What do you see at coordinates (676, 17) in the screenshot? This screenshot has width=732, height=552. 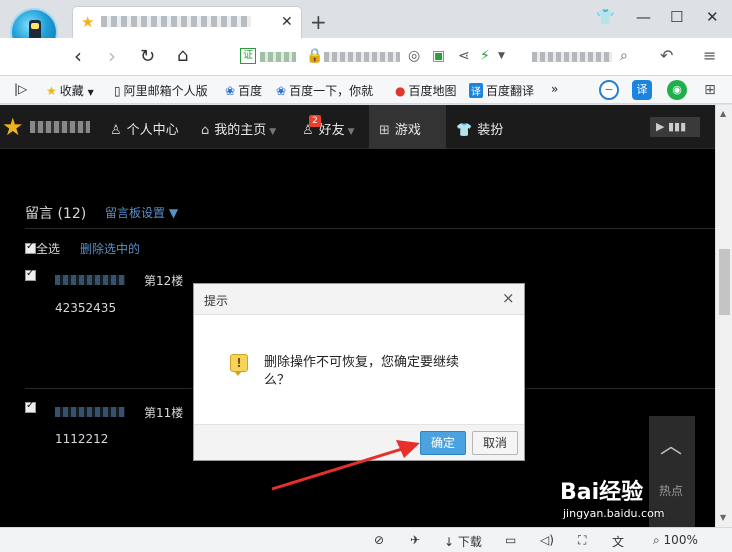 I see `maximize-icon: ☐` at bounding box center [676, 17].